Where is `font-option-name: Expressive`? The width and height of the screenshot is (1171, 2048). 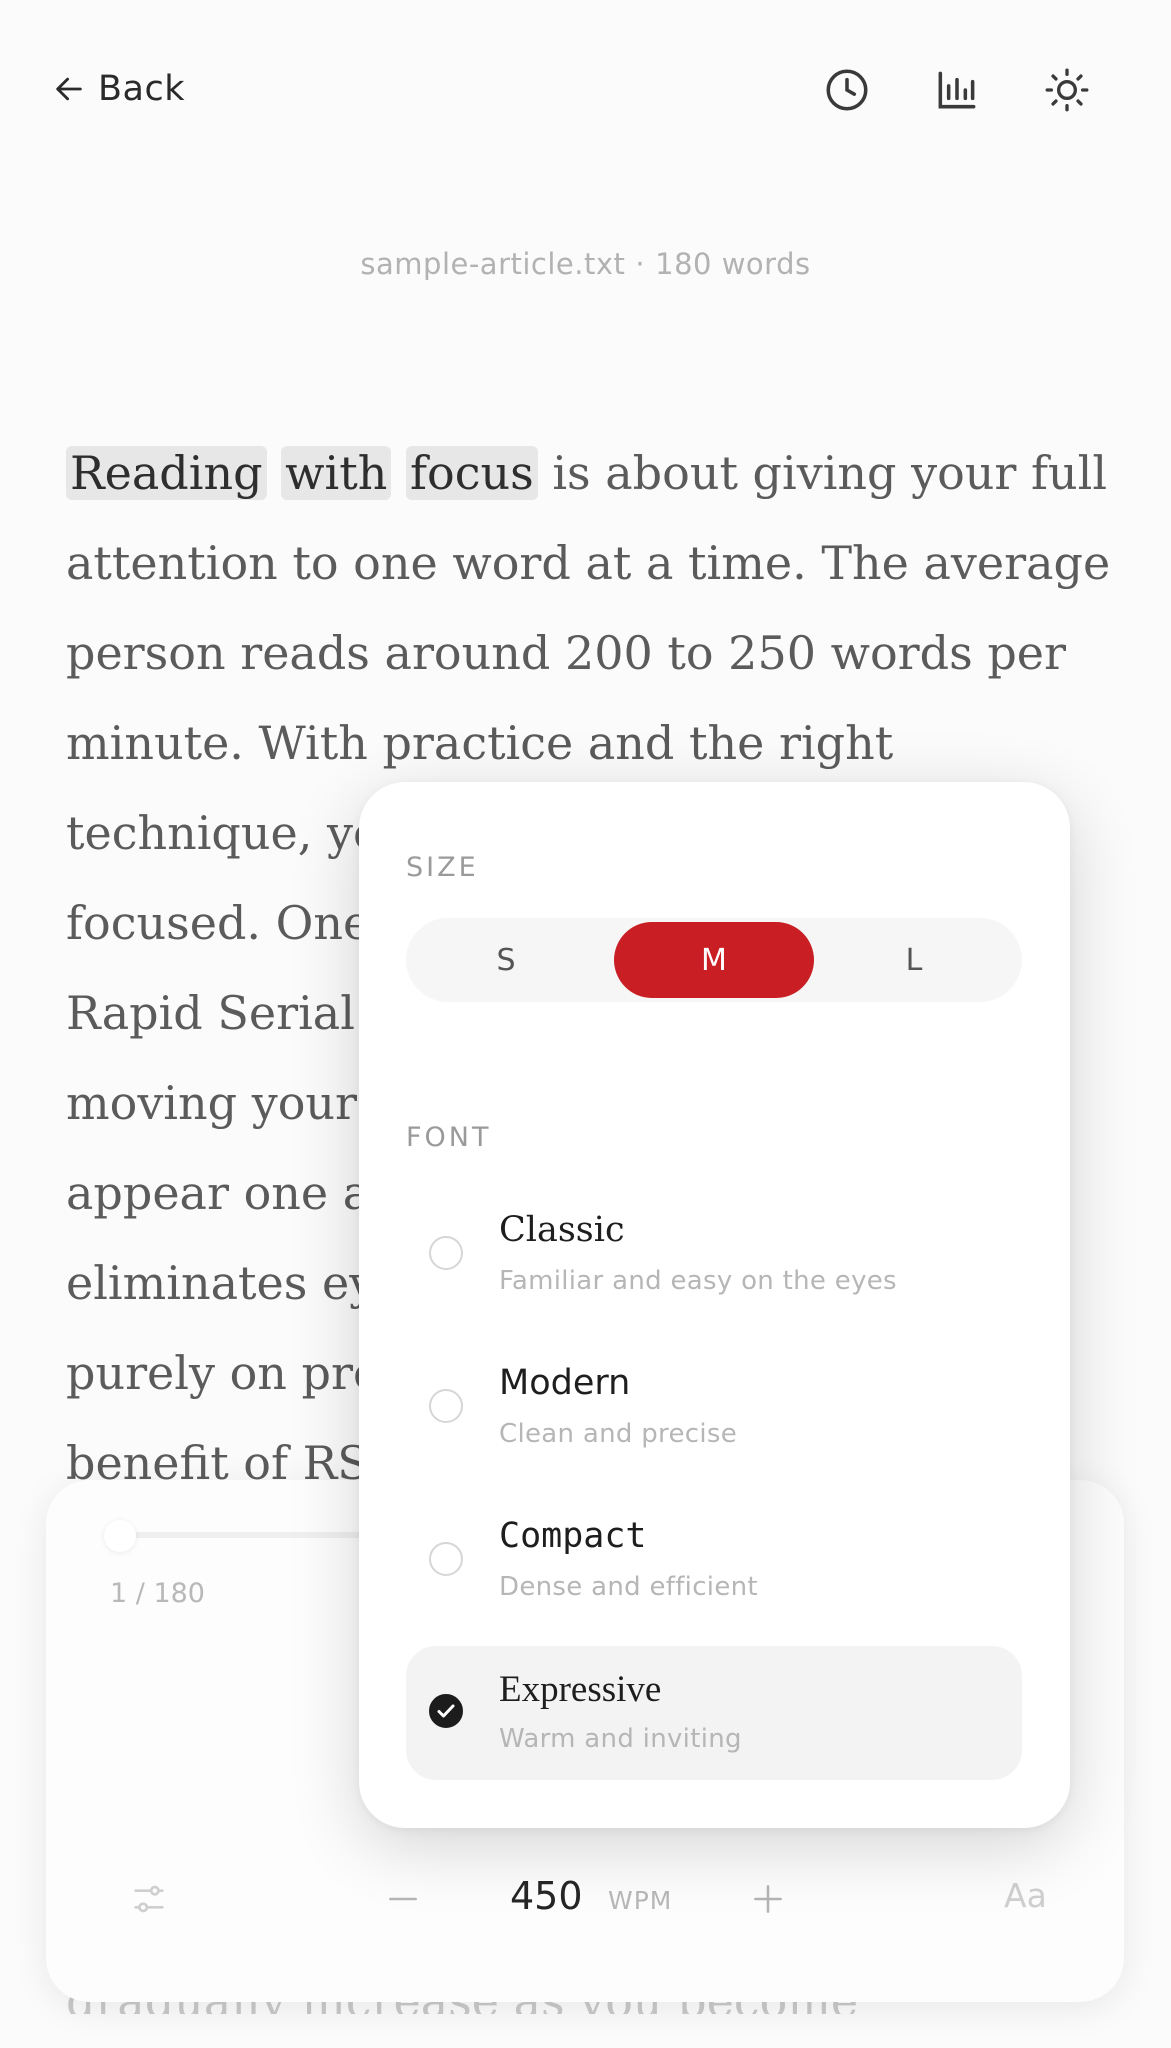
font-option-name: Expressive is located at coordinates (580, 1689).